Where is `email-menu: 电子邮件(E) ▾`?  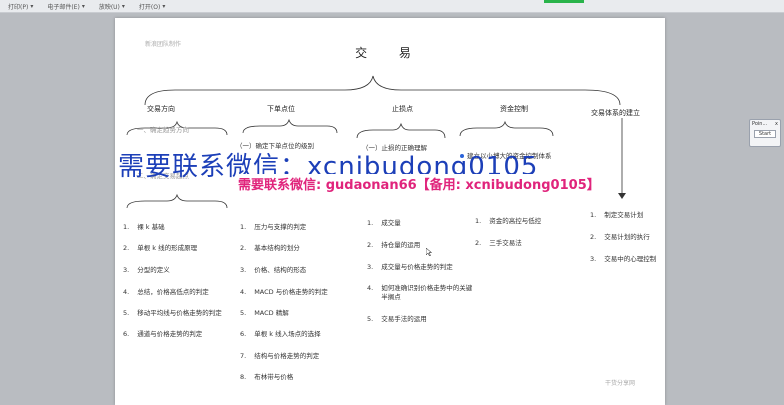
email-menu: 电子邮件(E) ▾ is located at coordinates (66, 6).